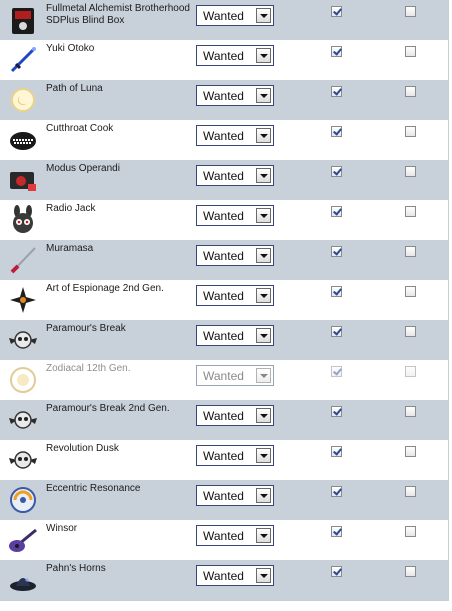 Image resolution: width=452 pixels, height=611 pixels. Describe the element at coordinates (23, 60) in the screenshot. I see `blue-sword-icon` at that location.